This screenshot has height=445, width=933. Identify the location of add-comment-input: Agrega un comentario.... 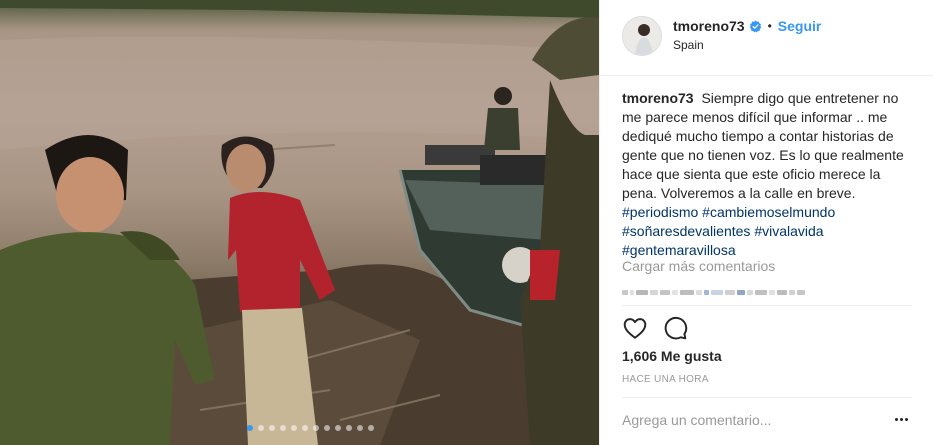
(696, 420).